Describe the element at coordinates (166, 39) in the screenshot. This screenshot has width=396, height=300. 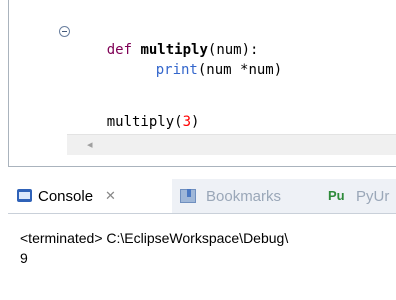
I see `code-line-def: def multiply(num):` at that location.